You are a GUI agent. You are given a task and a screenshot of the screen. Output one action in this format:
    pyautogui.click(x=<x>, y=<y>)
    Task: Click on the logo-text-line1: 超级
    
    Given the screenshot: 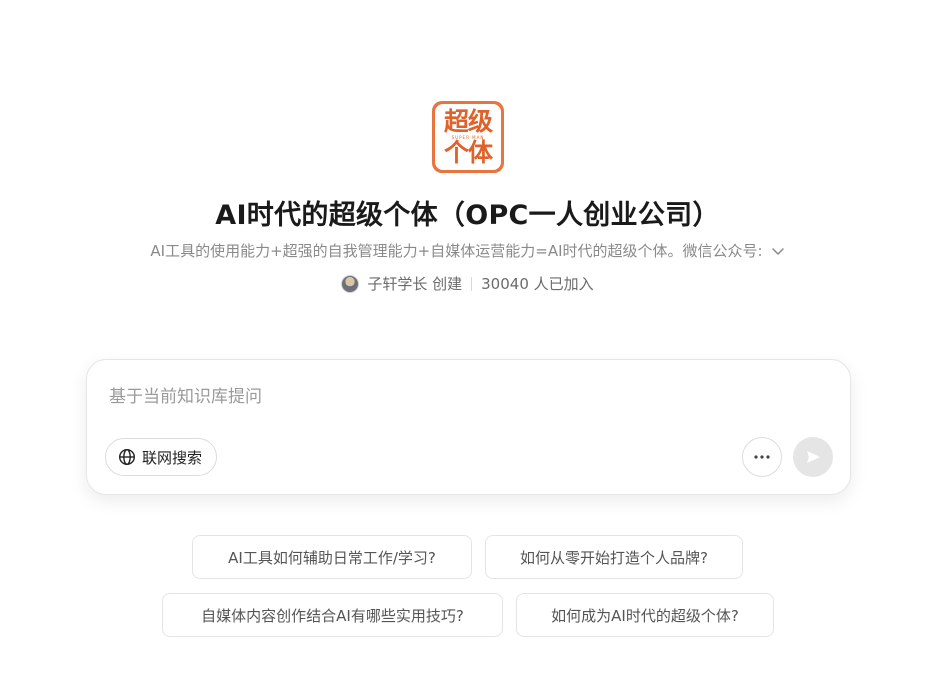 What is the action you would take?
    pyautogui.click(x=468, y=121)
    